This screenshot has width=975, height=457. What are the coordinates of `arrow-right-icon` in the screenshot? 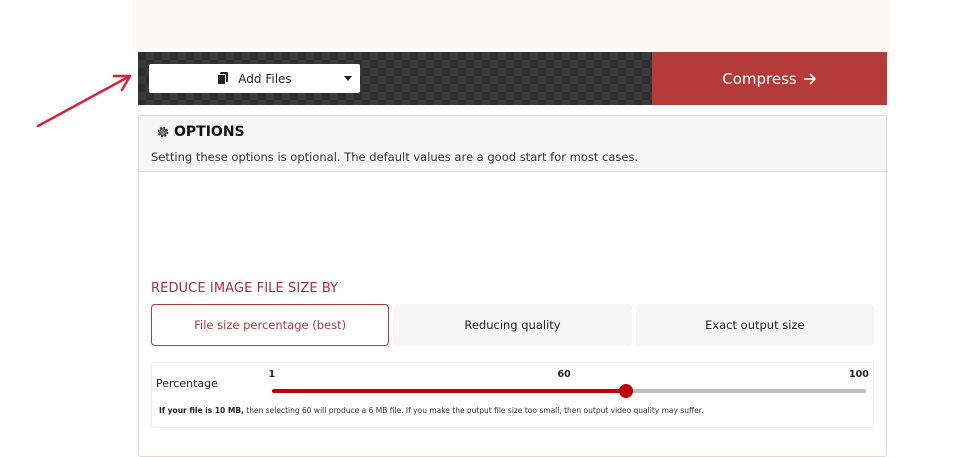 It's located at (809, 78).